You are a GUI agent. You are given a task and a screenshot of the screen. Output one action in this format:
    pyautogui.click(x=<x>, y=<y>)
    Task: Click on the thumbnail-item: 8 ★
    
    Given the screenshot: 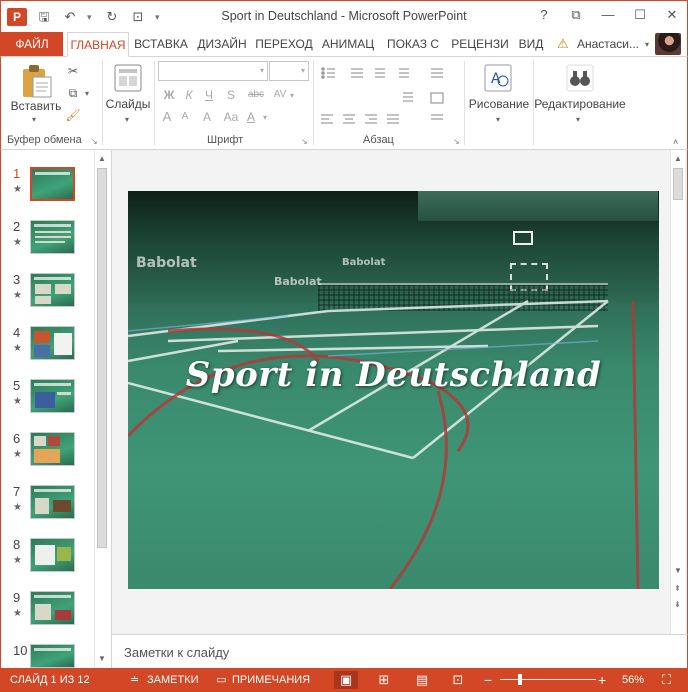 What is the action you would take?
    pyautogui.click(x=51, y=559)
    